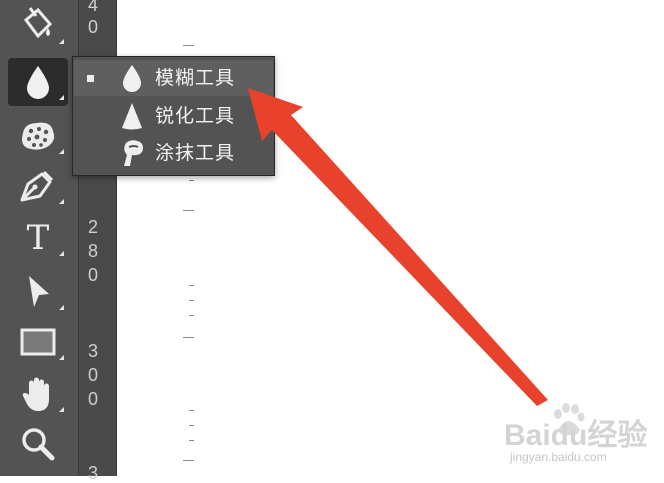  Describe the element at coordinates (558, 457) in the screenshot. I see `watermark-url: jingyan.baidu.com` at that location.